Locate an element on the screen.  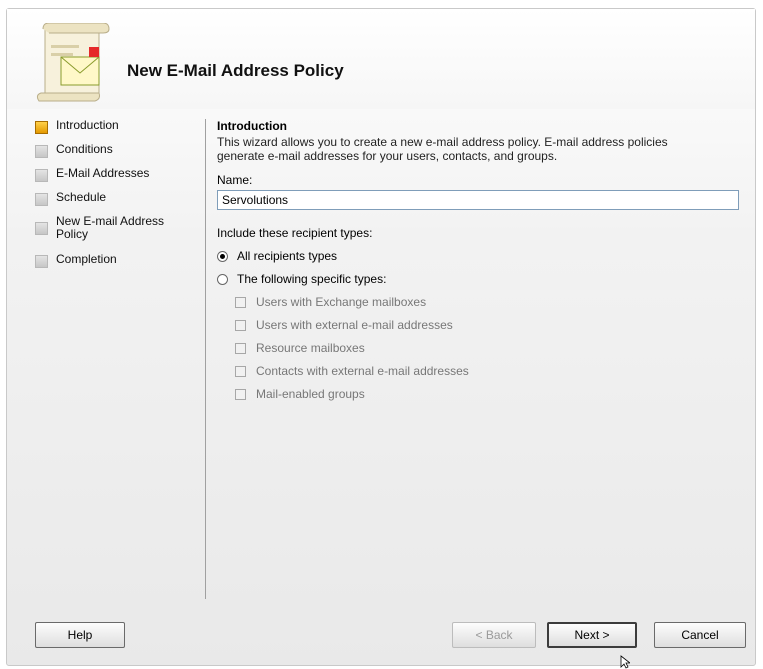
checkbox-external-email-users: Users with external e-mail addresses is located at coordinates (489, 325).